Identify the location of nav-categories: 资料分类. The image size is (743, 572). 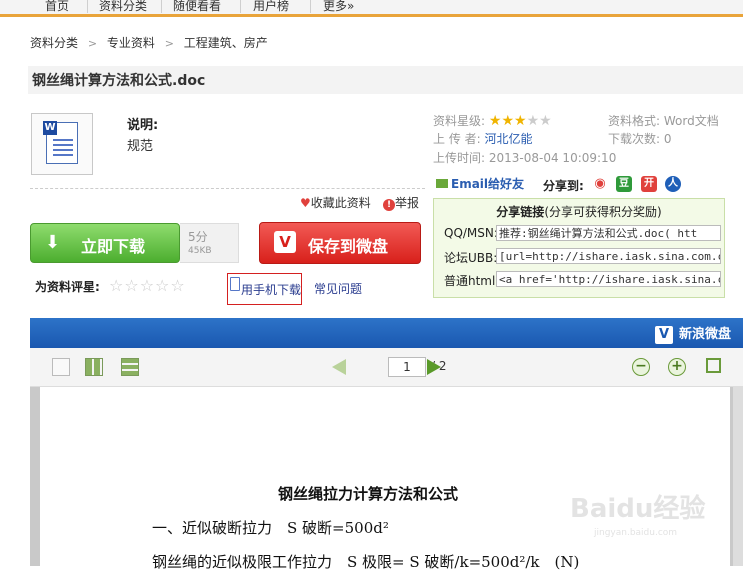
(123, 7).